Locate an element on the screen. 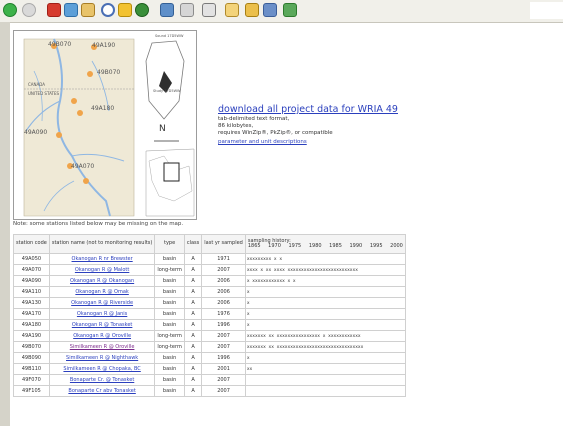 The height and width of the screenshot is (426, 563). cell-last: 2001 is located at coordinates (223, 369).